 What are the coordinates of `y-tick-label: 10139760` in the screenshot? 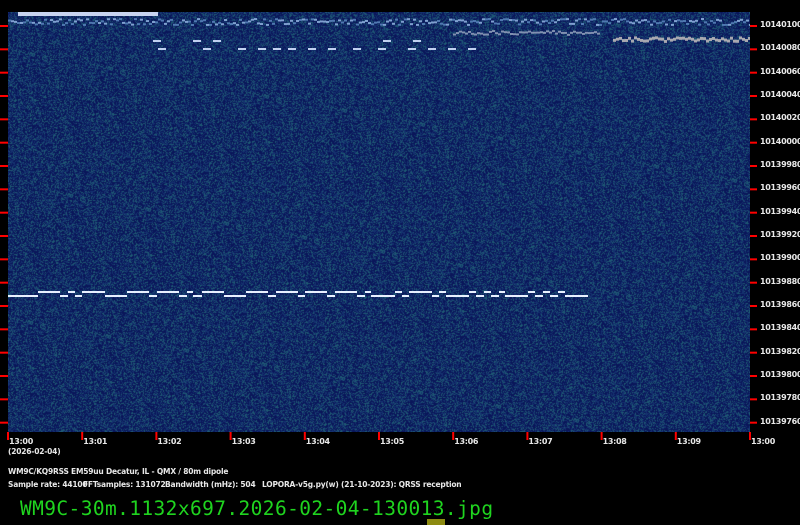 It's located at (780, 421).